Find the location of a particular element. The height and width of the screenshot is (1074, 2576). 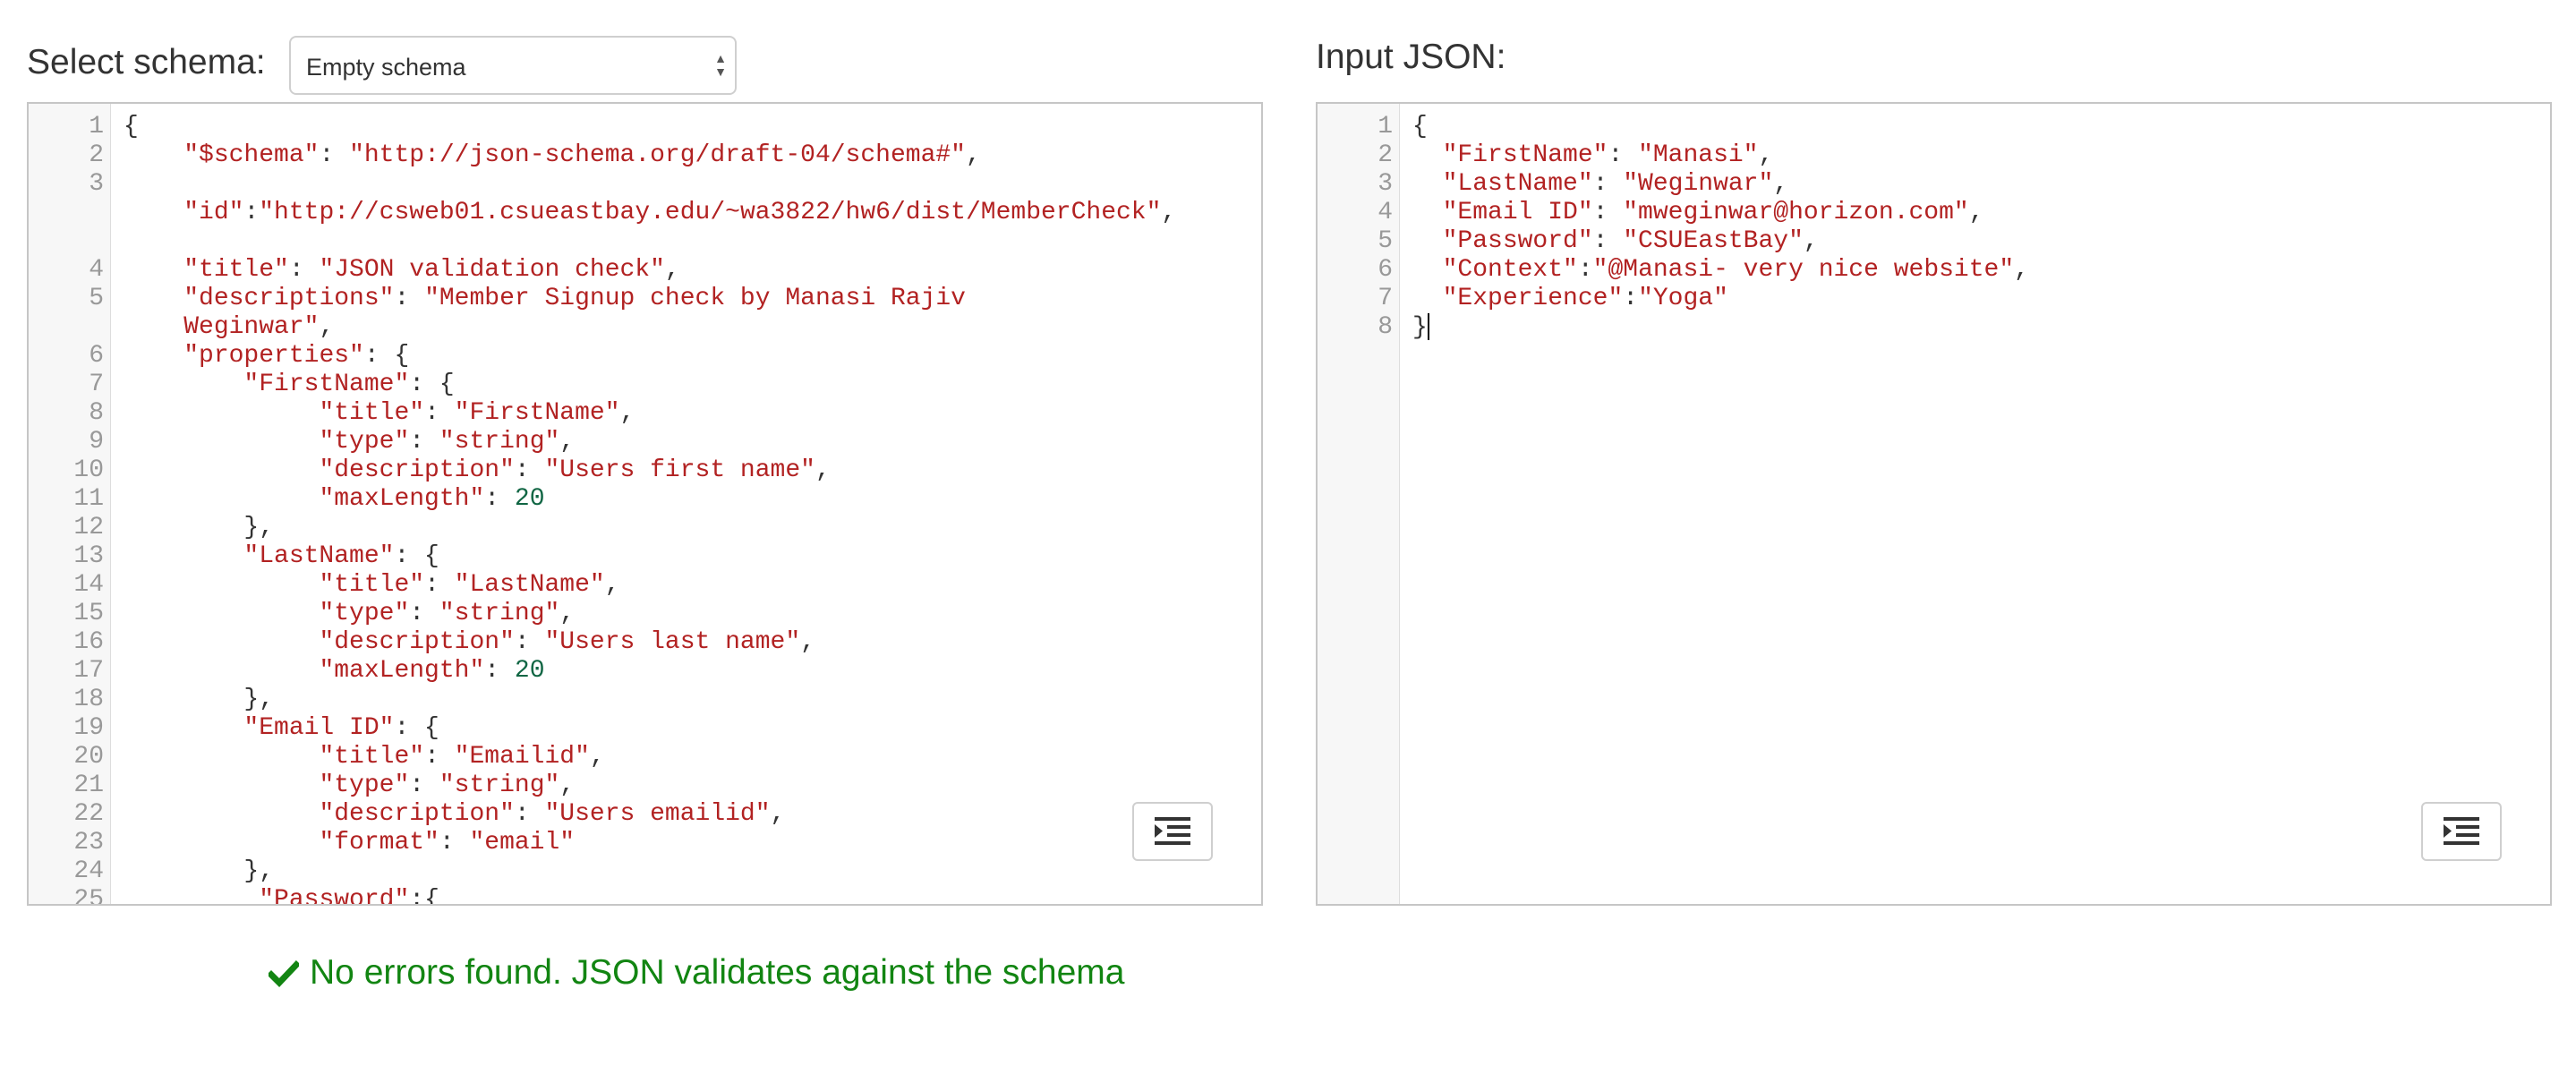

select-arrows-icon: ▲ ▼ is located at coordinates (720, 65).